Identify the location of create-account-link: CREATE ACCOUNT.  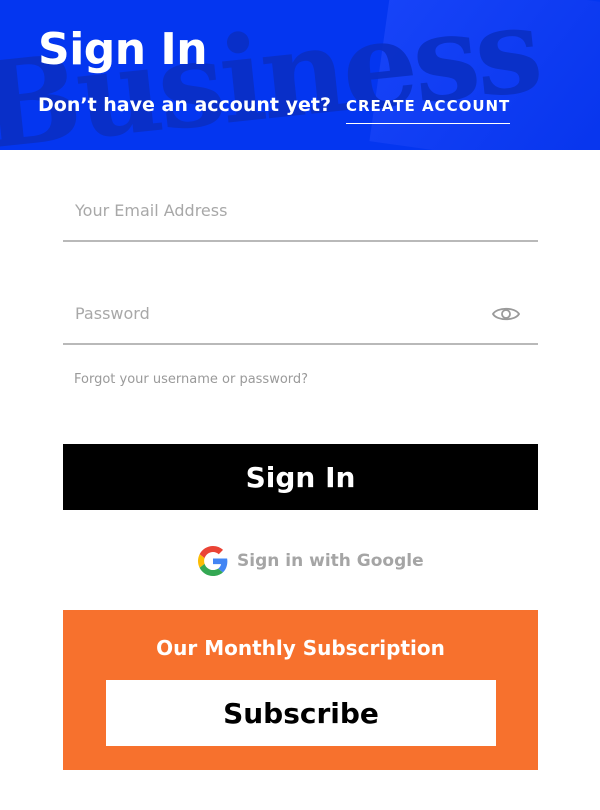
(428, 110).